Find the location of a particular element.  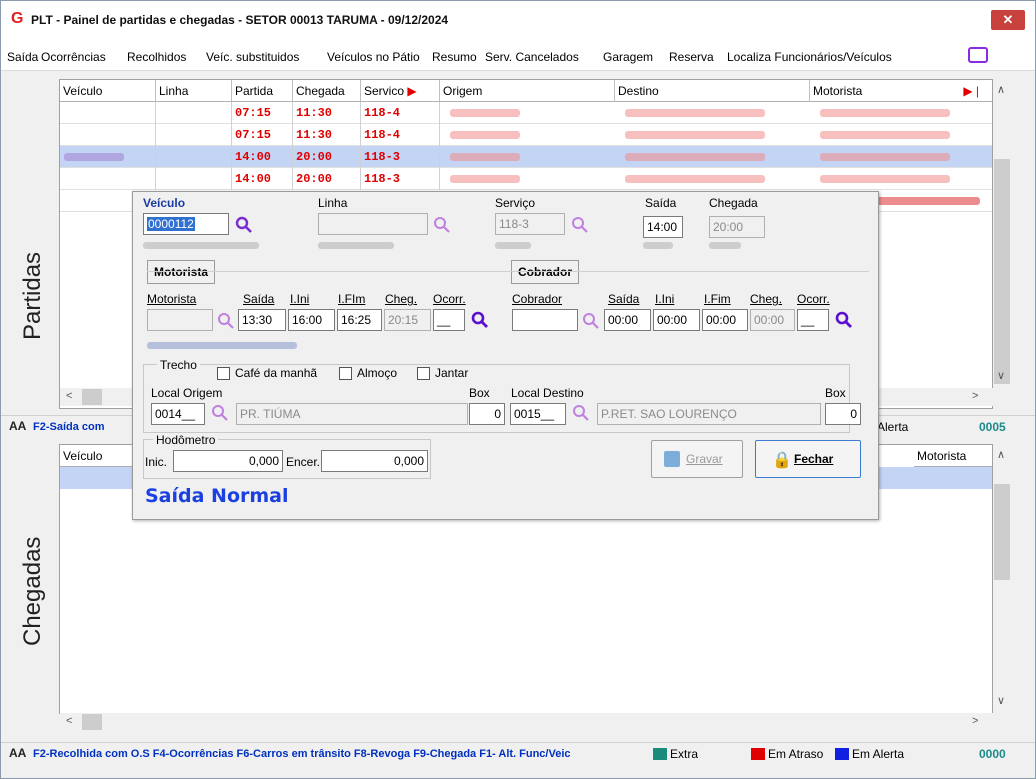

cob-ocorr-label: Ocorr. is located at coordinates (813, 299).